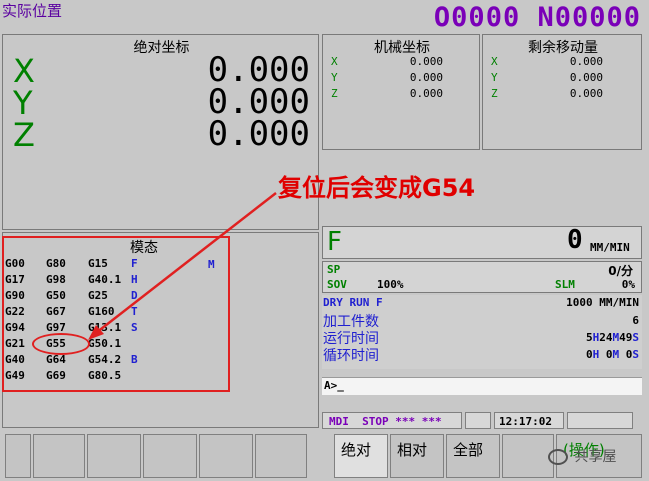 This screenshot has width=649, height=481. Describe the element at coordinates (375, 421) in the screenshot. I see `status-state: STOP` at that location.